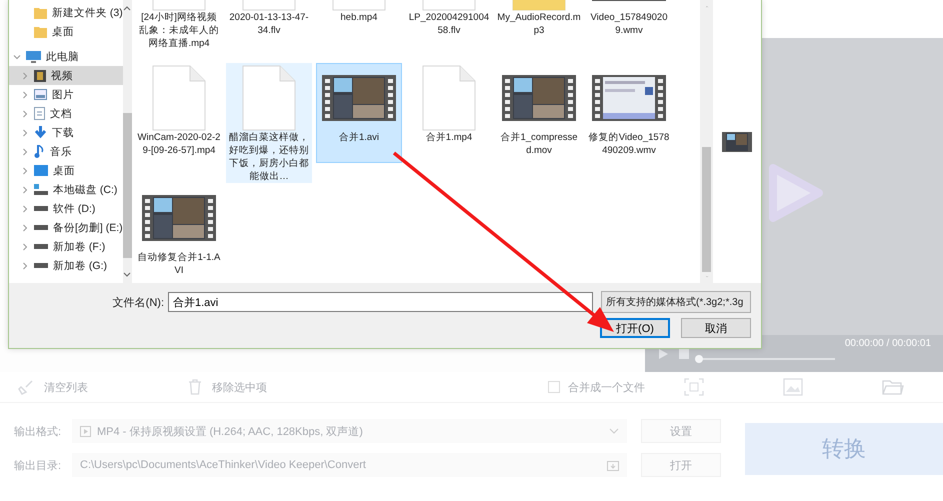 The image size is (943, 501). Describe the element at coordinates (127, 274) in the screenshot. I see `scroll-down-icon` at that location.